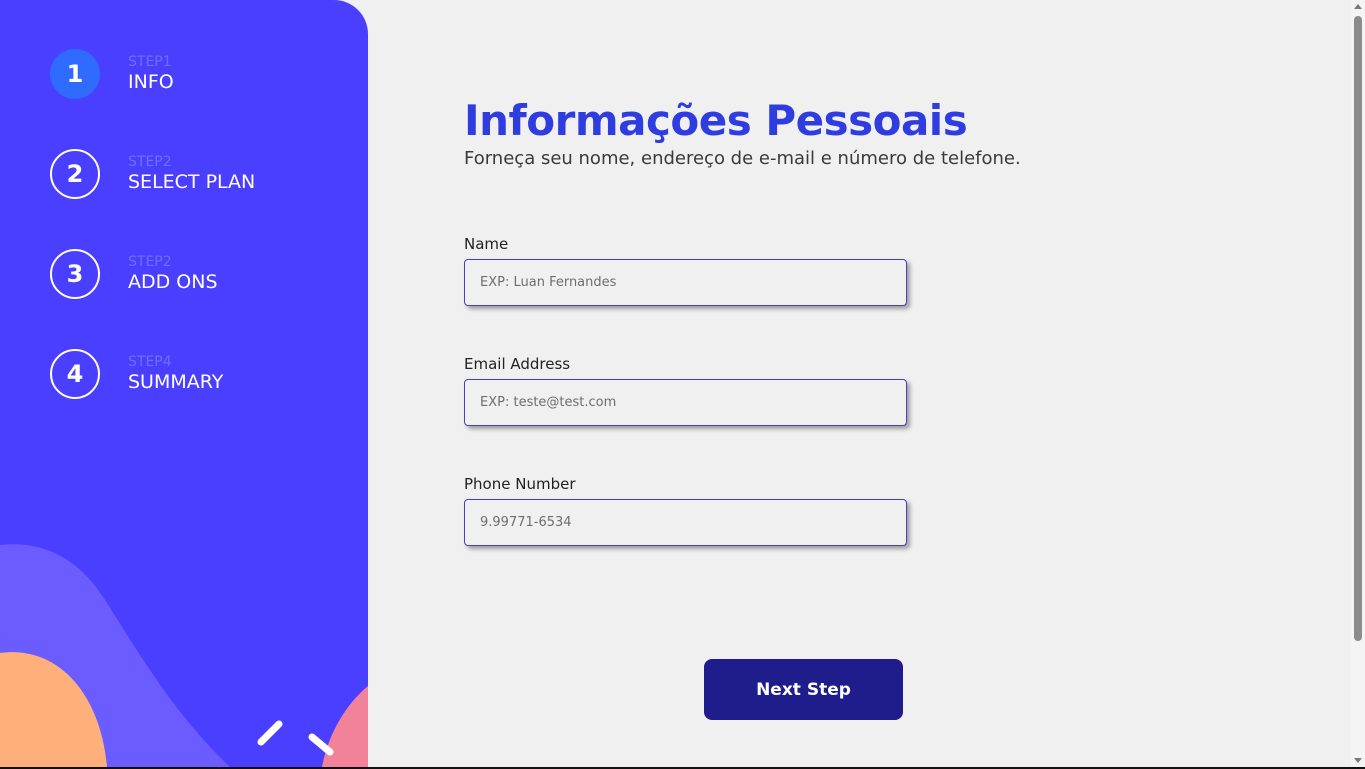 This screenshot has width=1365, height=769. What do you see at coordinates (1358, 328) in the screenshot?
I see `scroll-thumb` at bounding box center [1358, 328].